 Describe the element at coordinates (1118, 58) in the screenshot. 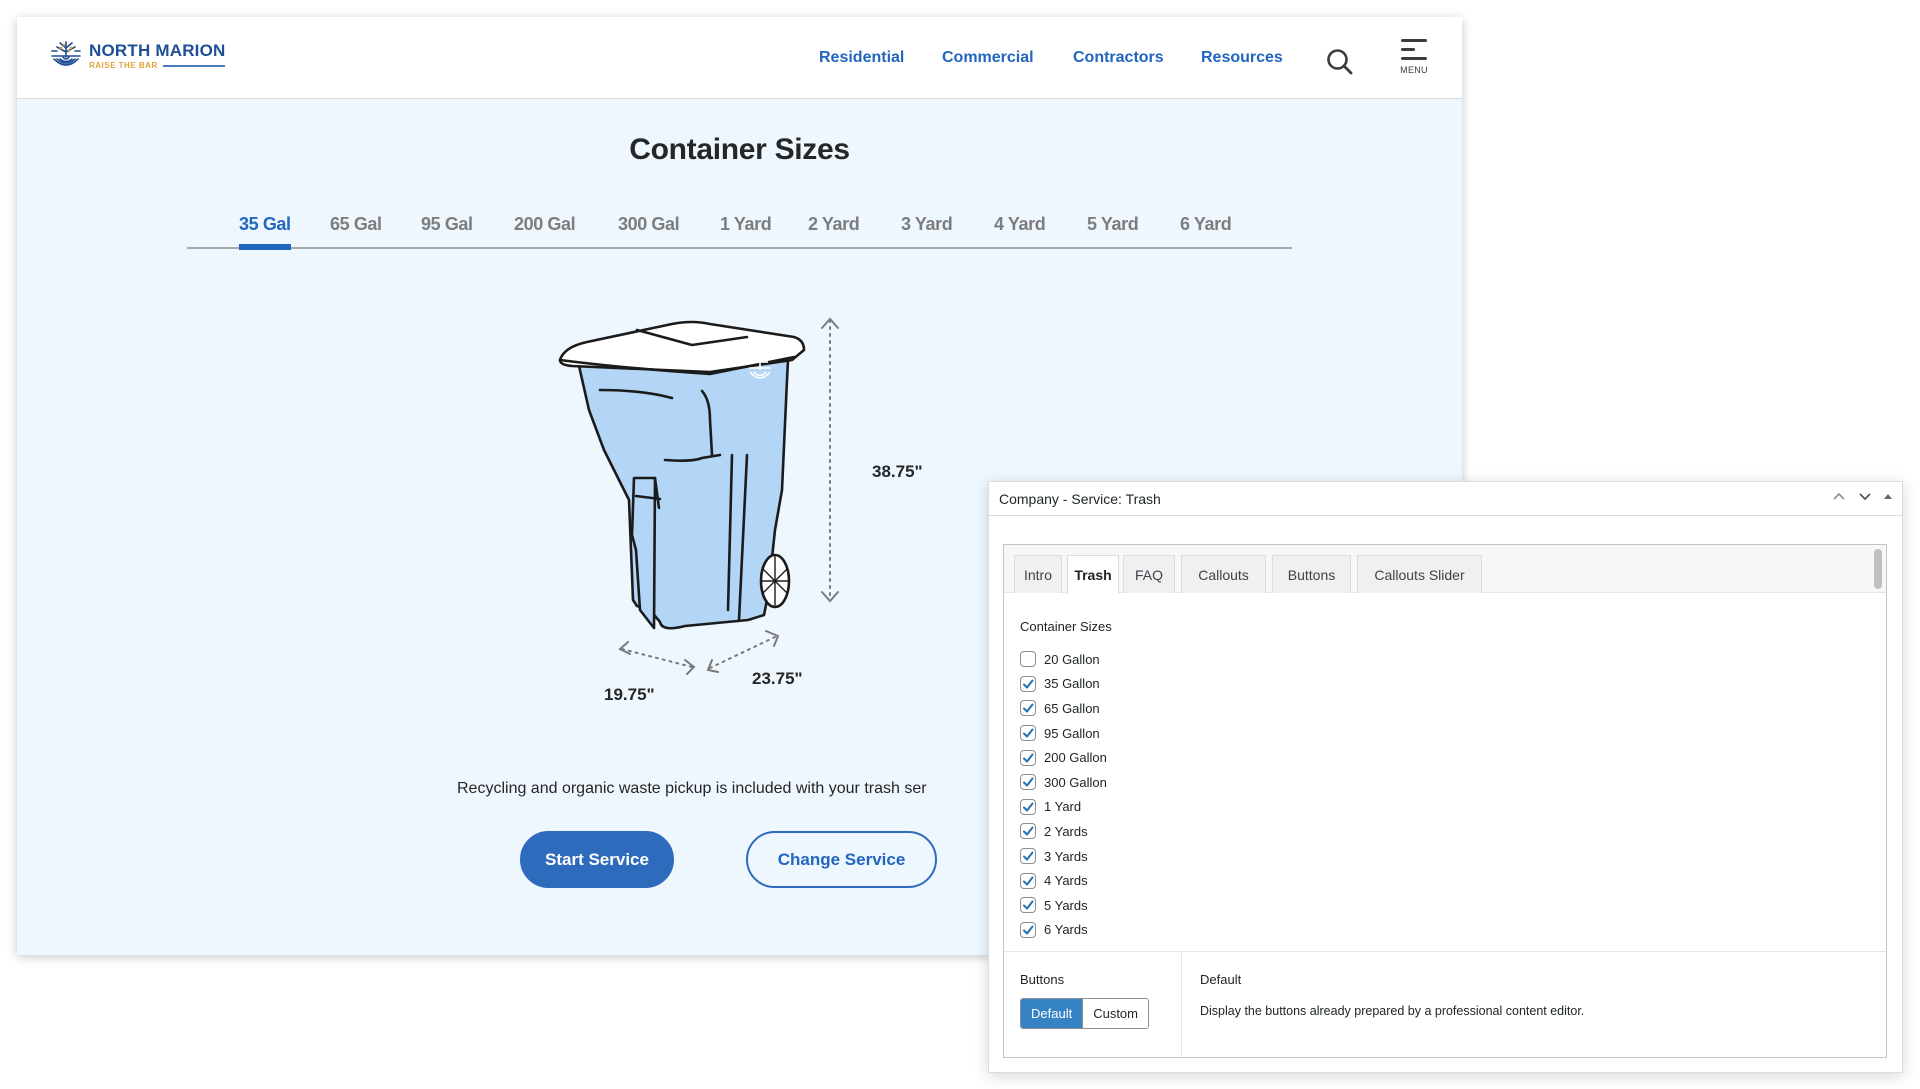

I see `nav-contractors: Contractors` at that location.